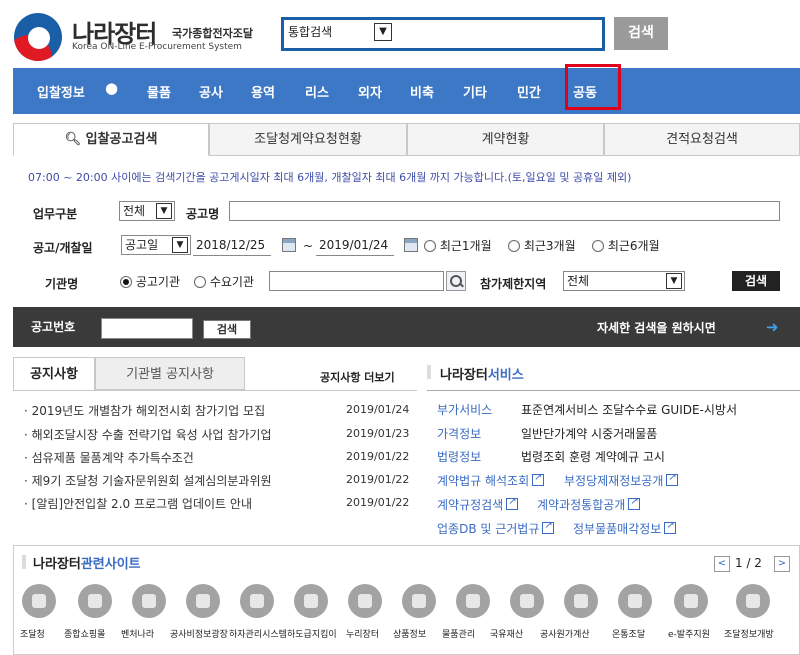  I want to click on site-label: 공사원가계산, so click(565, 633).